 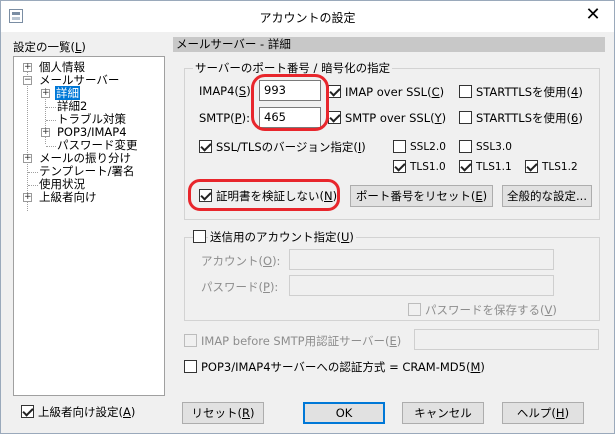 I want to click on send-account-checkbox, so click(x=199, y=236).